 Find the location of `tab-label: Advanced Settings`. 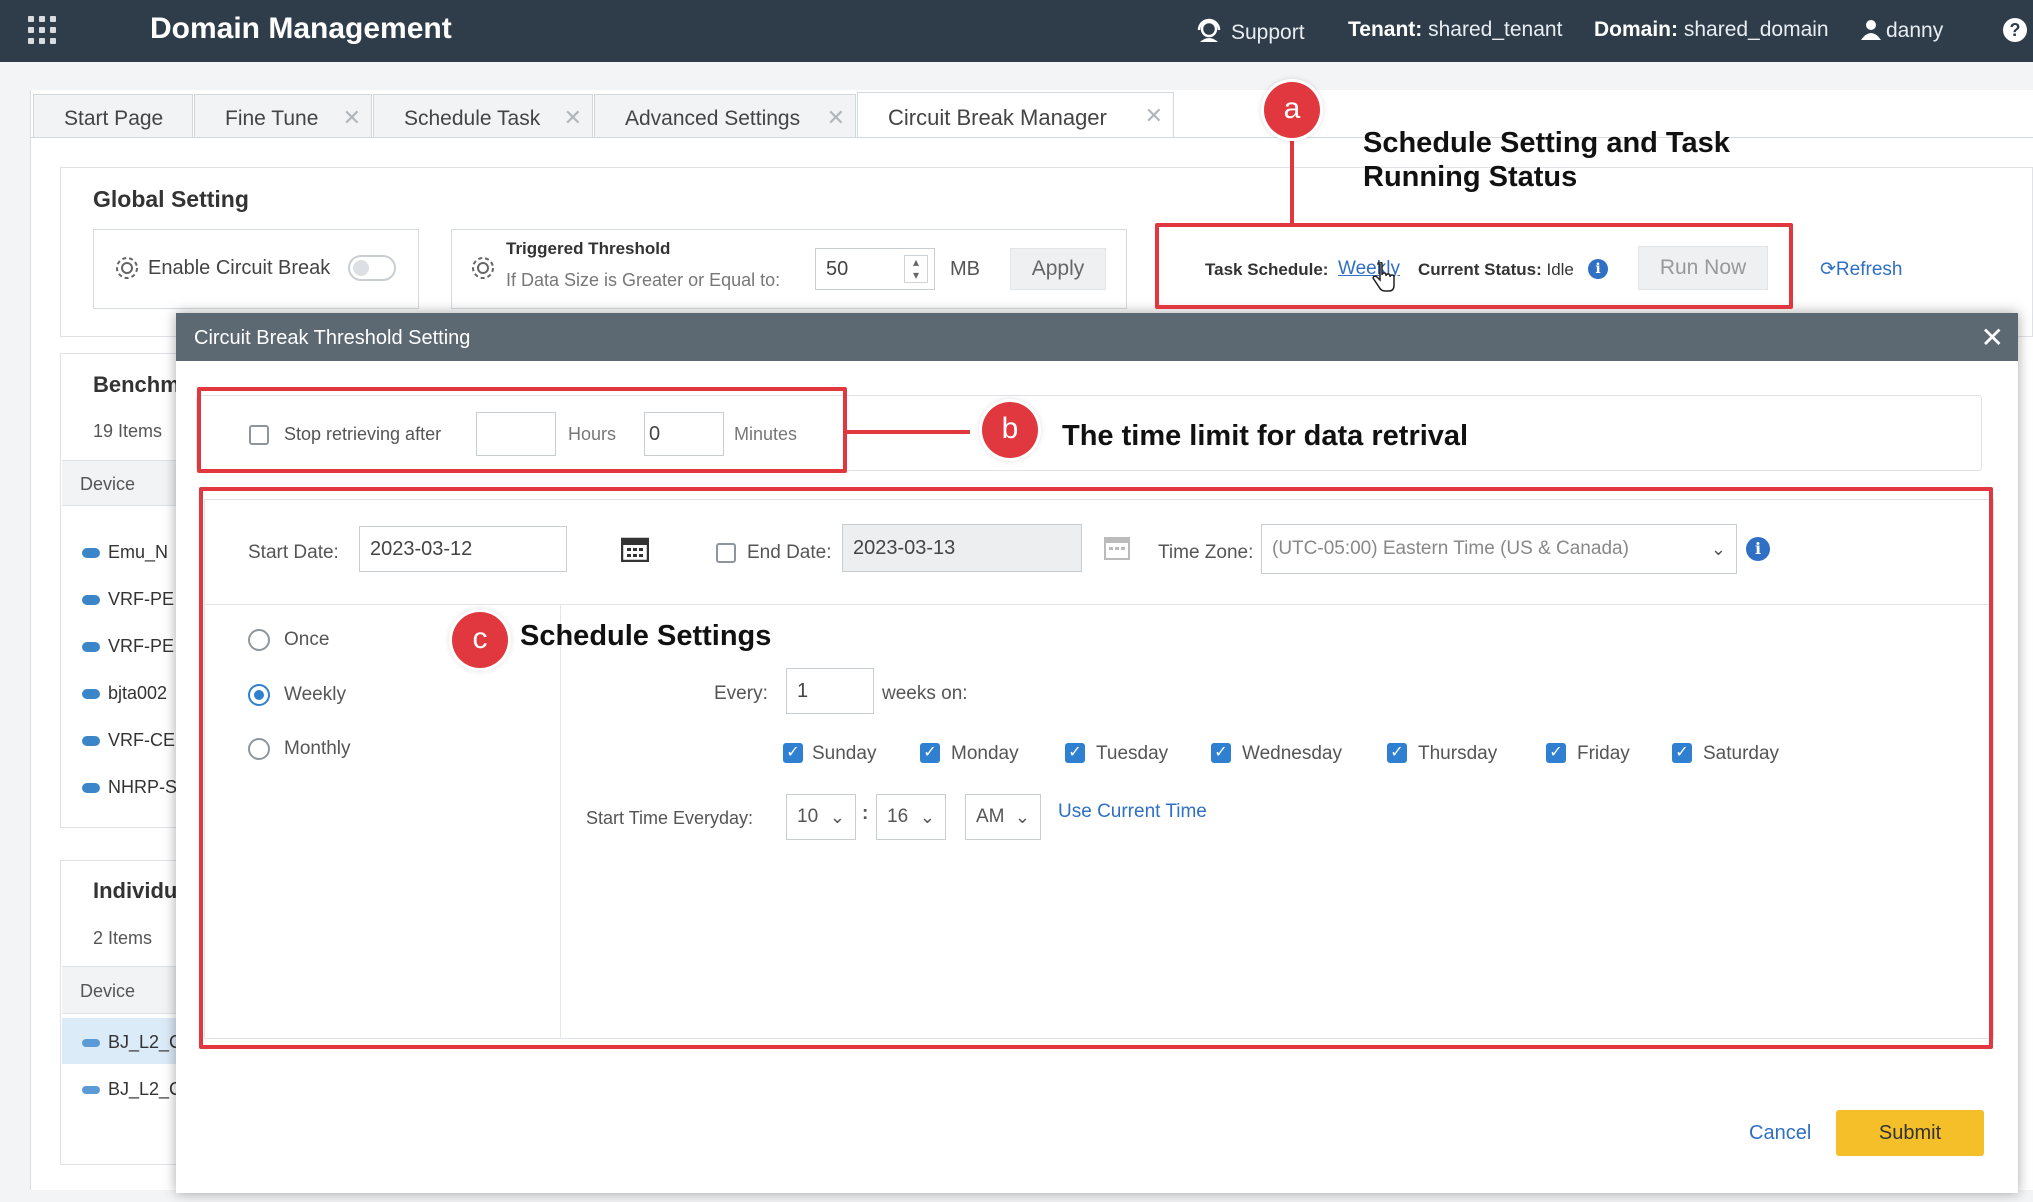

tab-label: Advanced Settings is located at coordinates (713, 118).